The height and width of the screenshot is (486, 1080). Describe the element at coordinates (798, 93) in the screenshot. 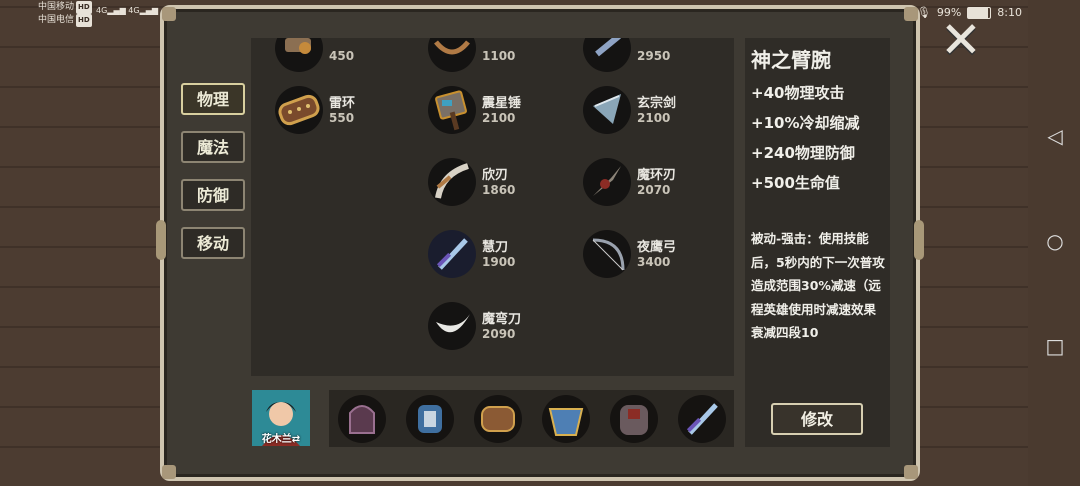

I see `stat-line: +40物理攻击` at that location.